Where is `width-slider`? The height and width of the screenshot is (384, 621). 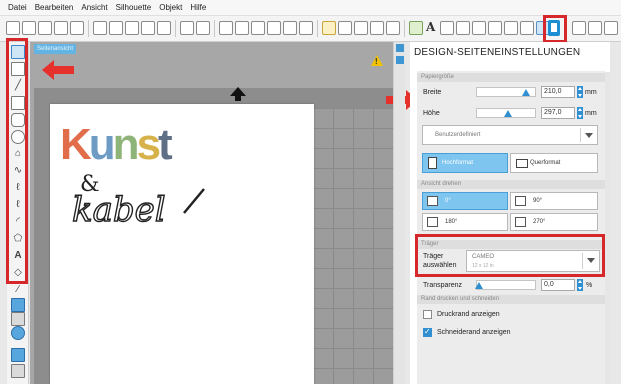
width-slider is located at coordinates (506, 92).